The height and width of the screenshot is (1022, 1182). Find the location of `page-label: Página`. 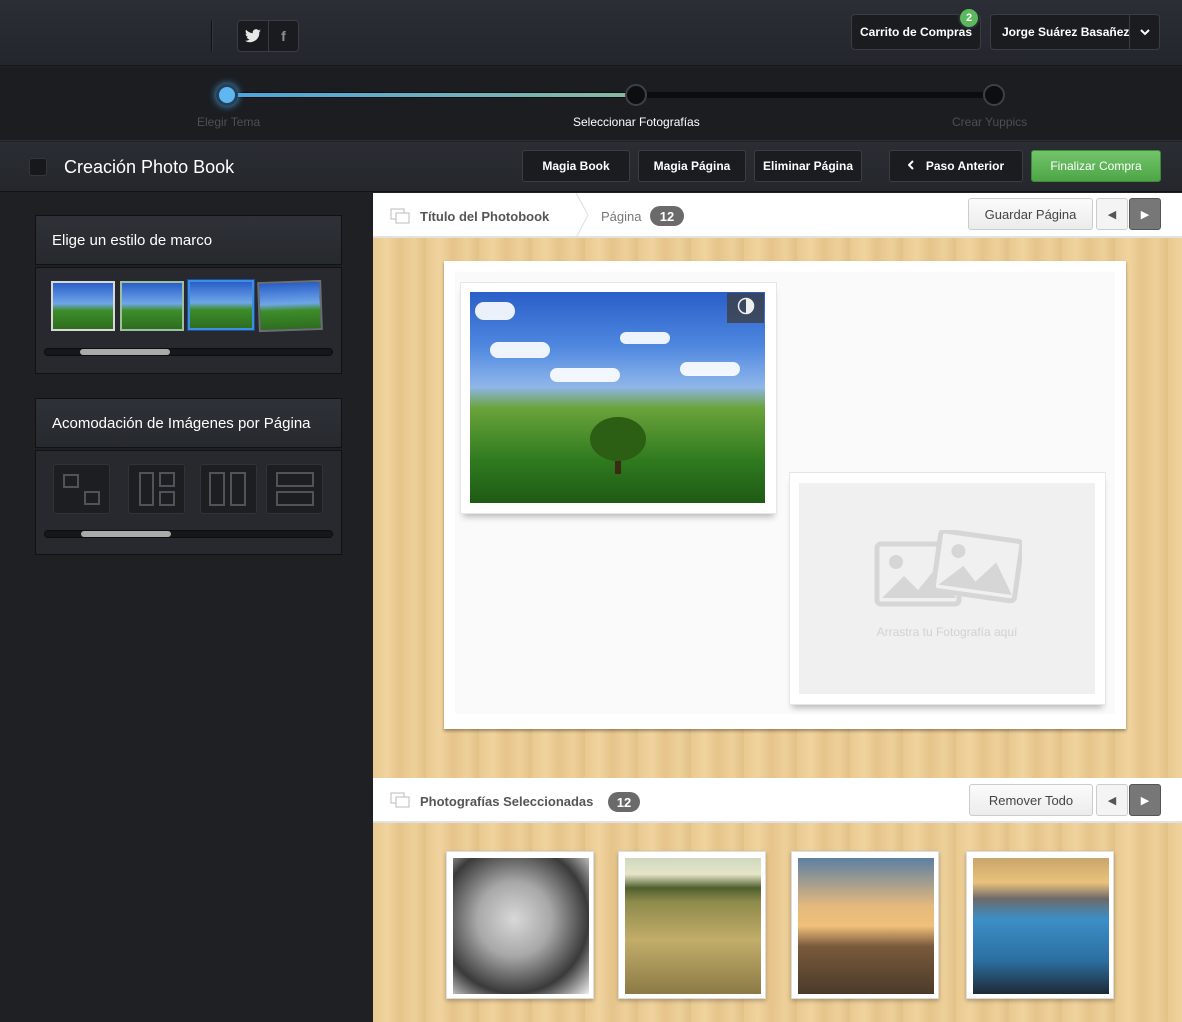

page-label: Página is located at coordinates (621, 216).